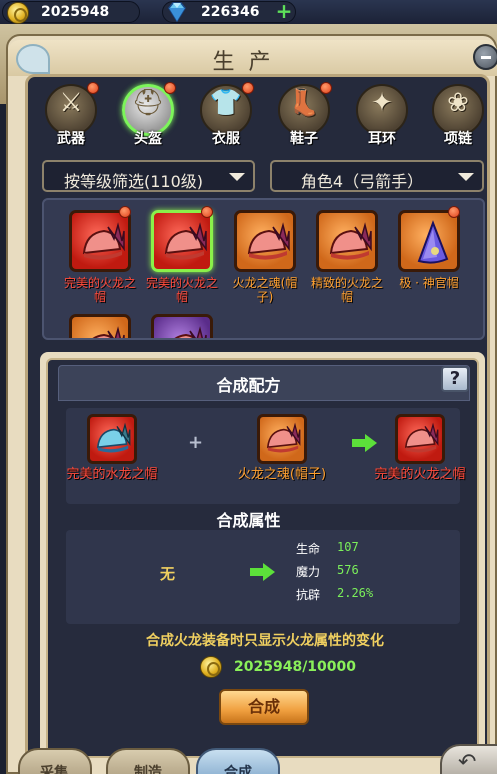  I want to click on item-name: 火龙之魂(帽子), so click(265, 290).